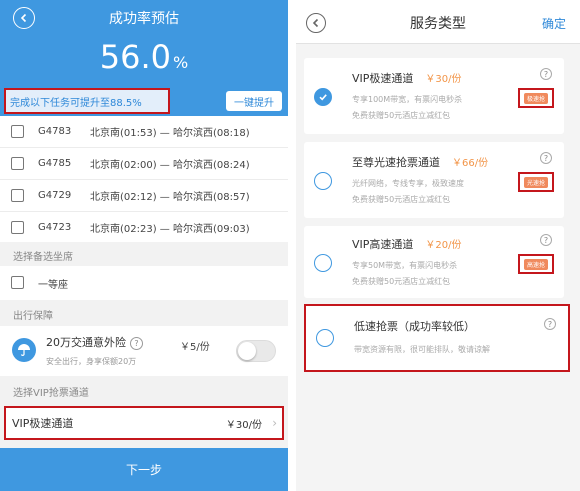 The width and height of the screenshot is (580, 491). Describe the element at coordinates (135, 57) in the screenshot. I see `success-rate-value: 56.0` at that location.